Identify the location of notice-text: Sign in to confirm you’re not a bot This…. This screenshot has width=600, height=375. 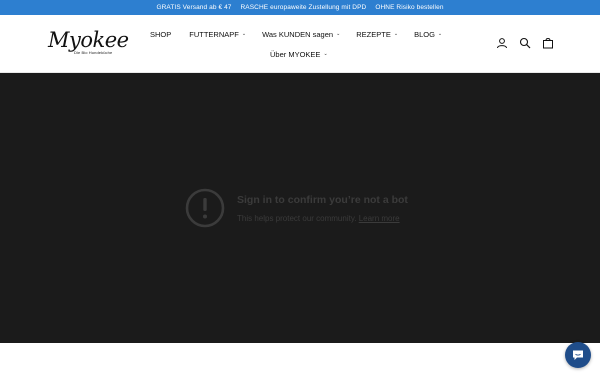
(322, 208).